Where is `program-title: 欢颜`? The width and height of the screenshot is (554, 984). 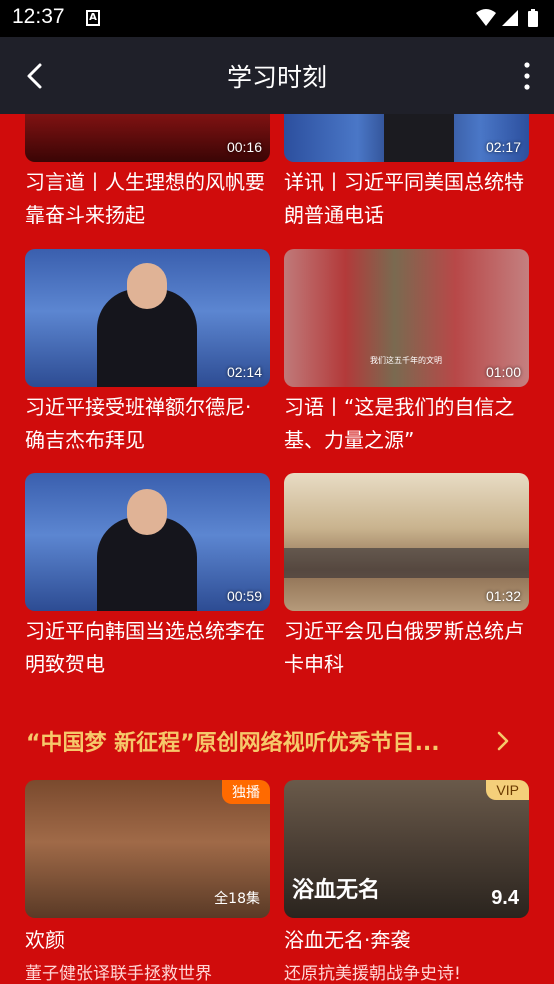
program-title: 欢颜 is located at coordinates (45, 940).